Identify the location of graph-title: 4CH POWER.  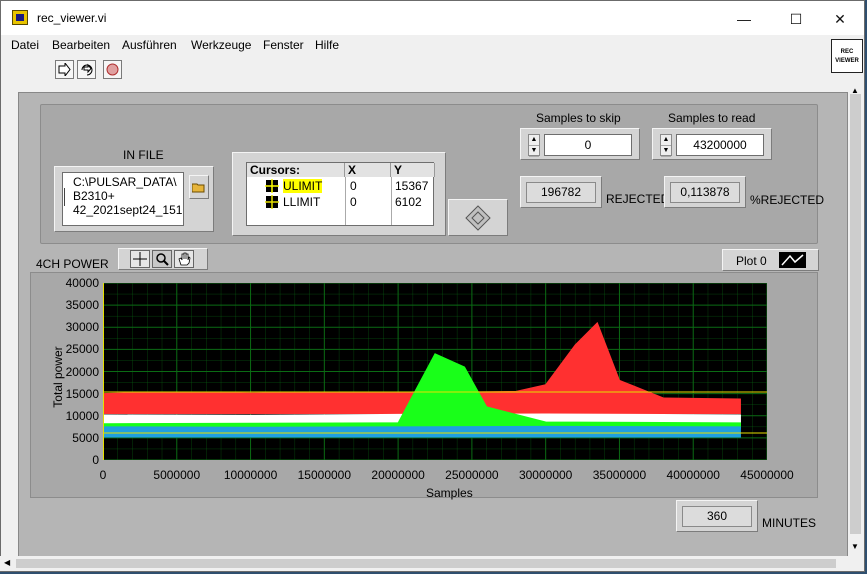
(72, 264).